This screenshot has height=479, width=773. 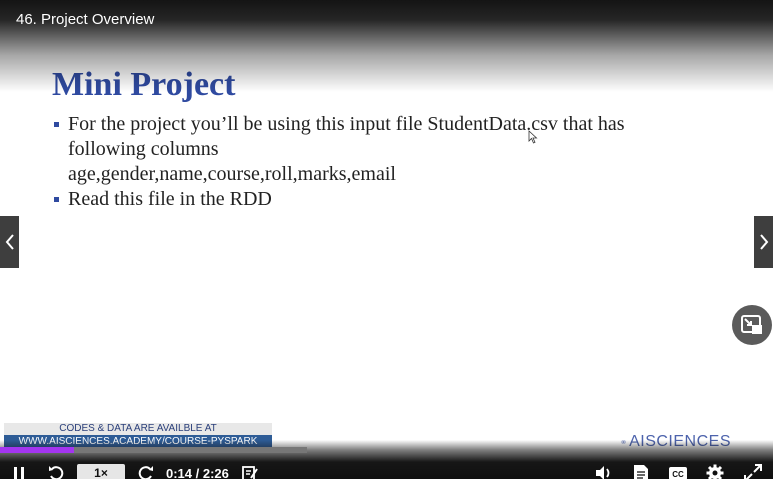 I want to click on settings-button, so click(x=715, y=471).